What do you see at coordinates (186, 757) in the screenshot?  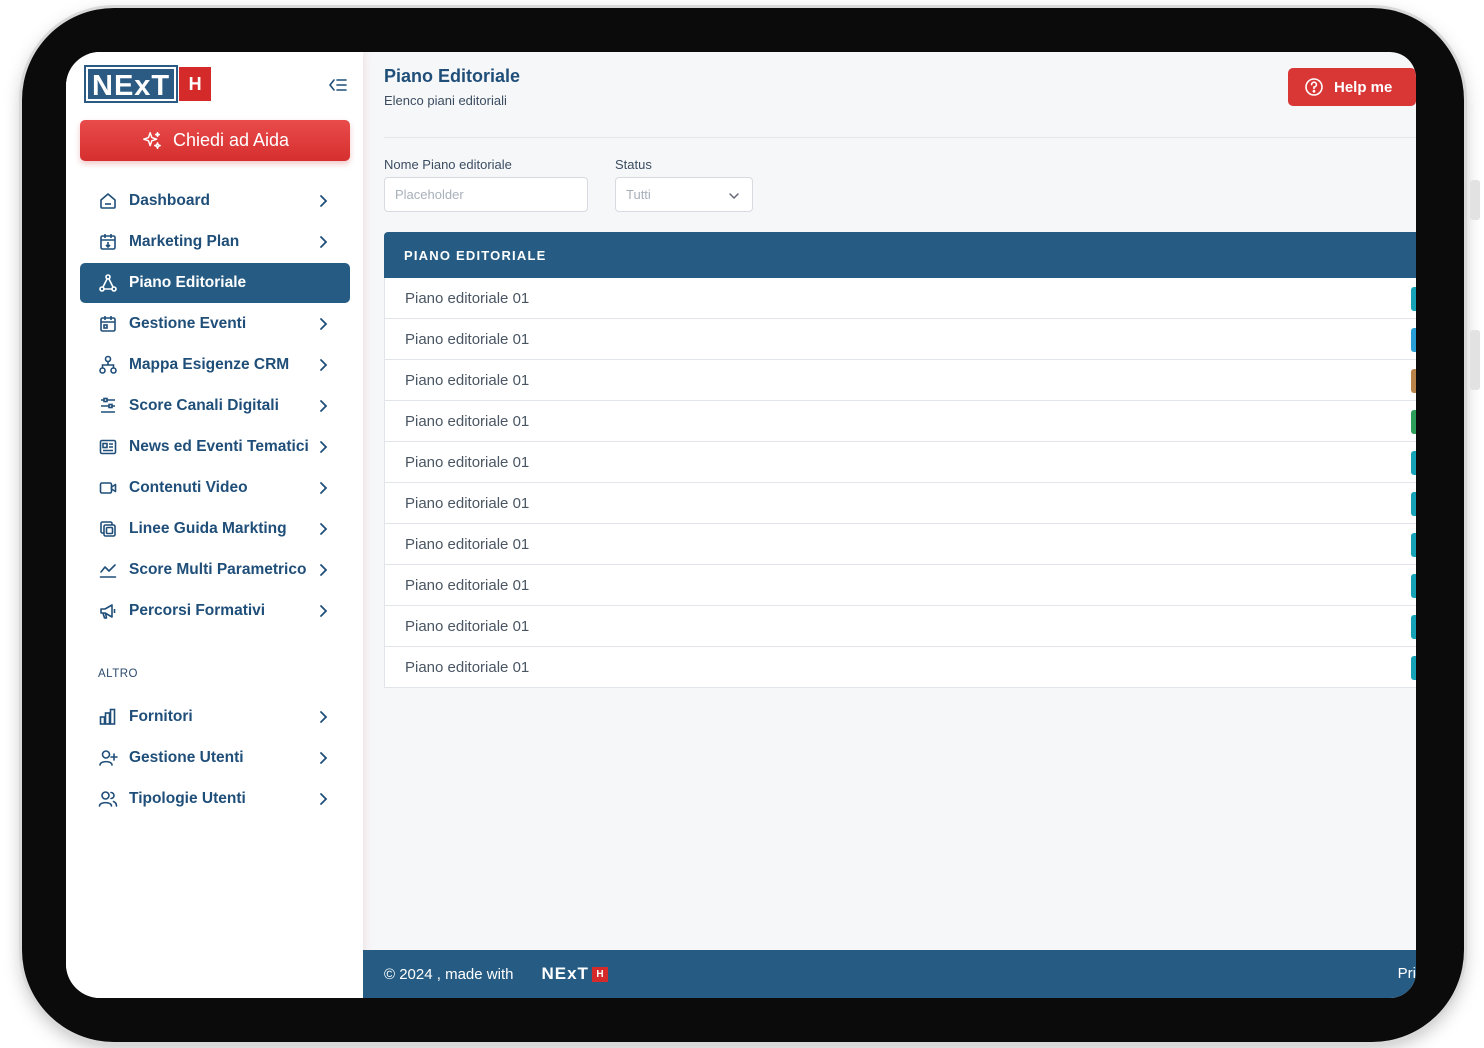 I see `sidebar-item-label: Gestione Utenti` at bounding box center [186, 757].